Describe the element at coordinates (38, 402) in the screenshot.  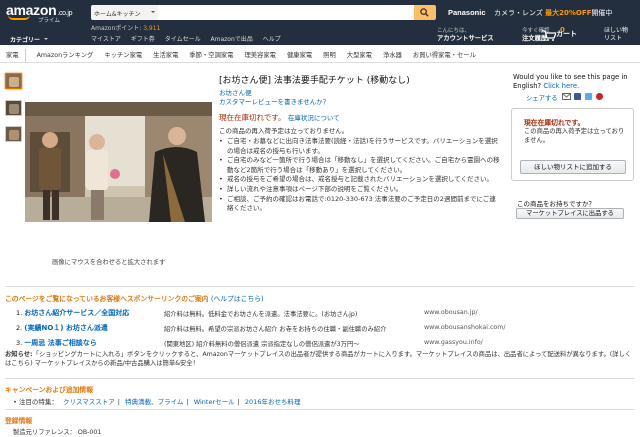
I see `featured-label: 注目の特集：` at that location.